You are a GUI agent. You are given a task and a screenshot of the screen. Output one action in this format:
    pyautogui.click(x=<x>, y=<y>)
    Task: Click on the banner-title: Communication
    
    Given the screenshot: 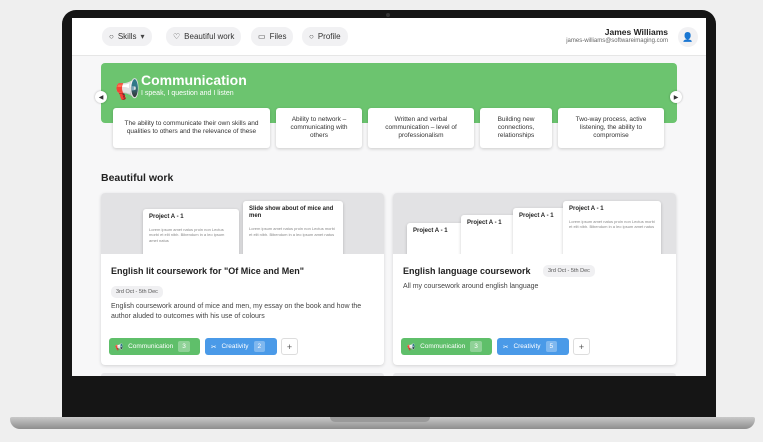 What is the action you would take?
    pyautogui.click(x=194, y=80)
    